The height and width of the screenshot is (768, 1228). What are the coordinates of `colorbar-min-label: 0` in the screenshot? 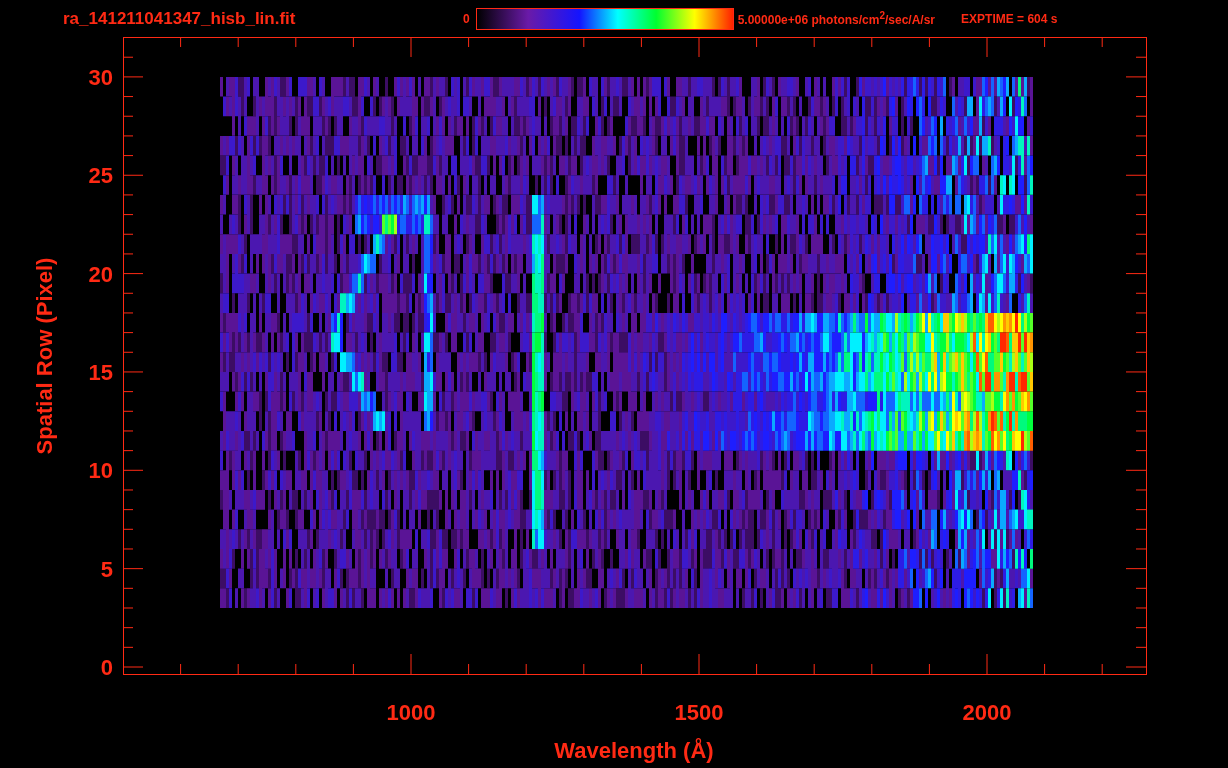 It's located at (466, 18).